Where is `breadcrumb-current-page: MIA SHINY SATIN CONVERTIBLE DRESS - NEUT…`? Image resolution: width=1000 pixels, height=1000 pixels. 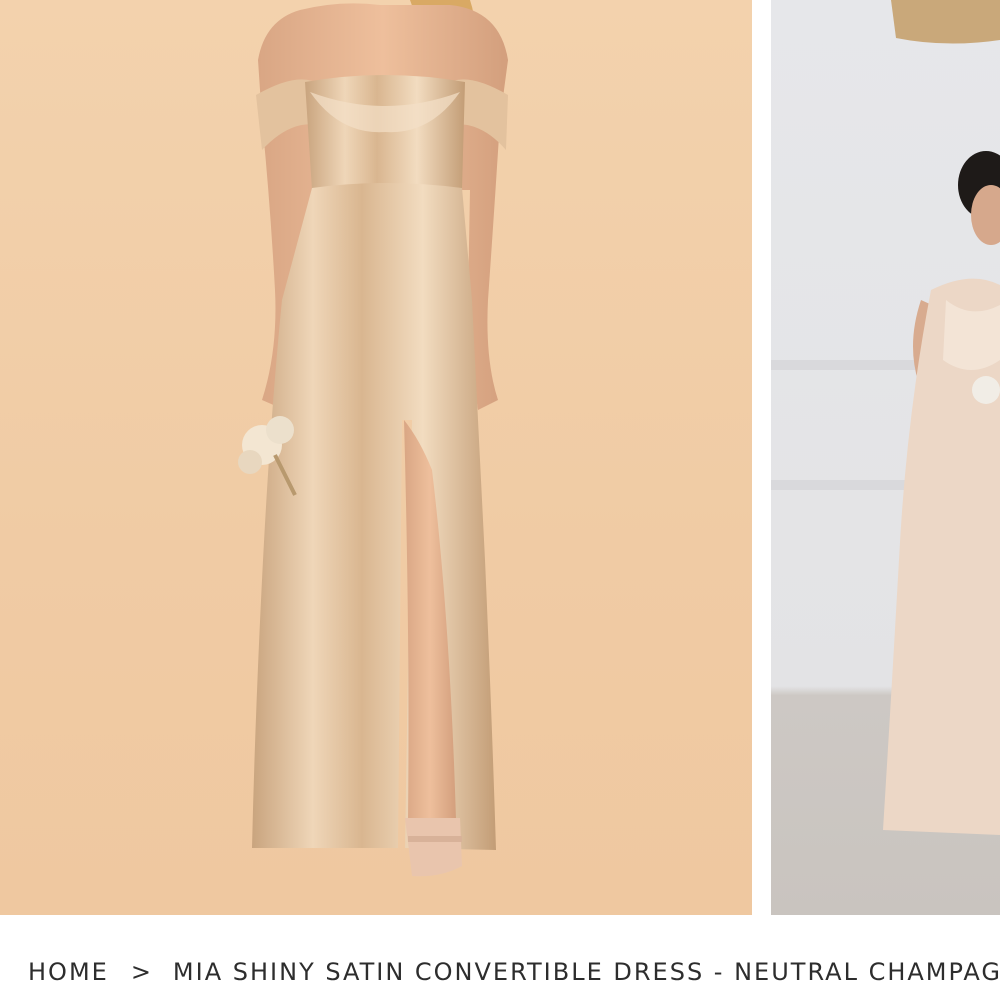
breadcrumb-current-page: MIA SHINY SATIN CONVERTIBLE DRESS - NEUT… is located at coordinates (586, 972).